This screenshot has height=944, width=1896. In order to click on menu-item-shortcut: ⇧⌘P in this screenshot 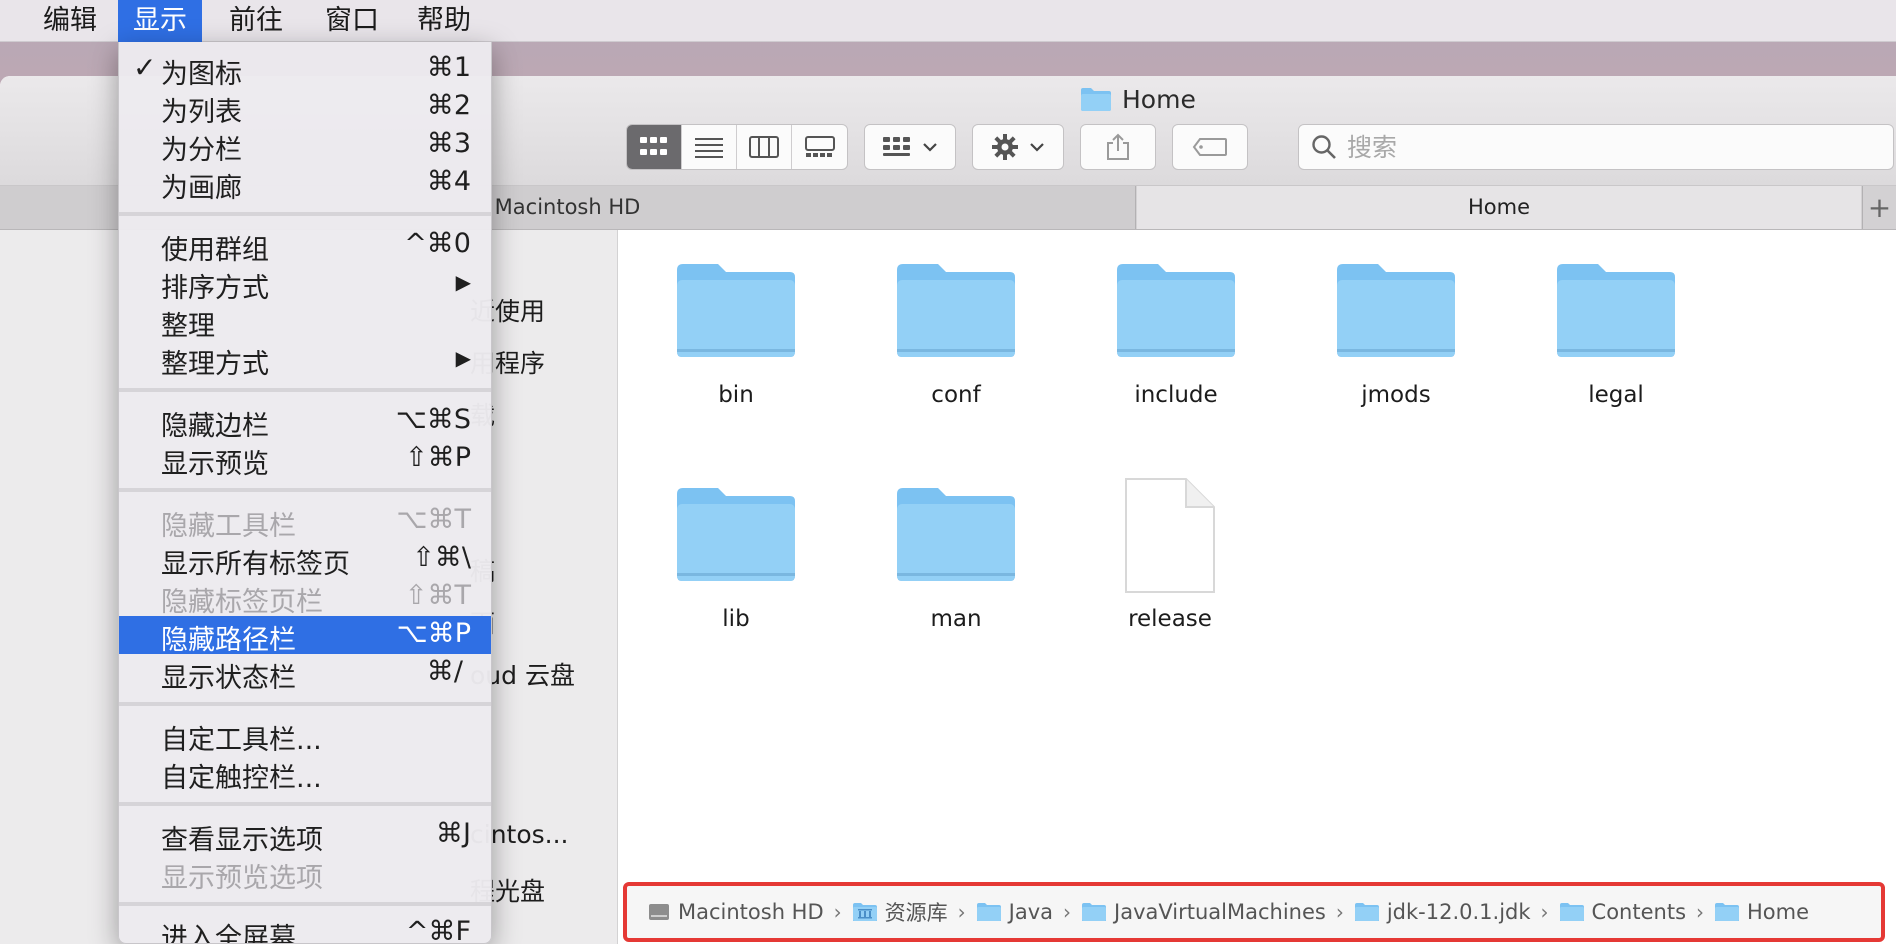, I will do `click(438, 457)`.